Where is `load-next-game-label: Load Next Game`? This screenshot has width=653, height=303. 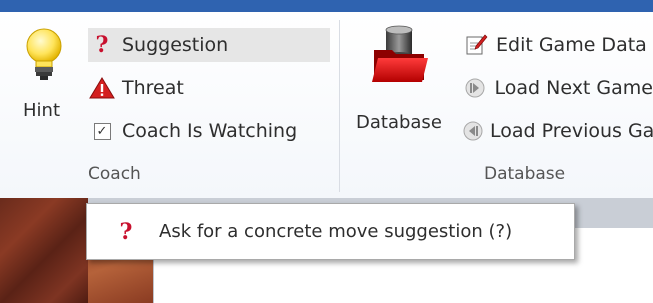
load-next-game-label: Load Next Game is located at coordinates (573, 88).